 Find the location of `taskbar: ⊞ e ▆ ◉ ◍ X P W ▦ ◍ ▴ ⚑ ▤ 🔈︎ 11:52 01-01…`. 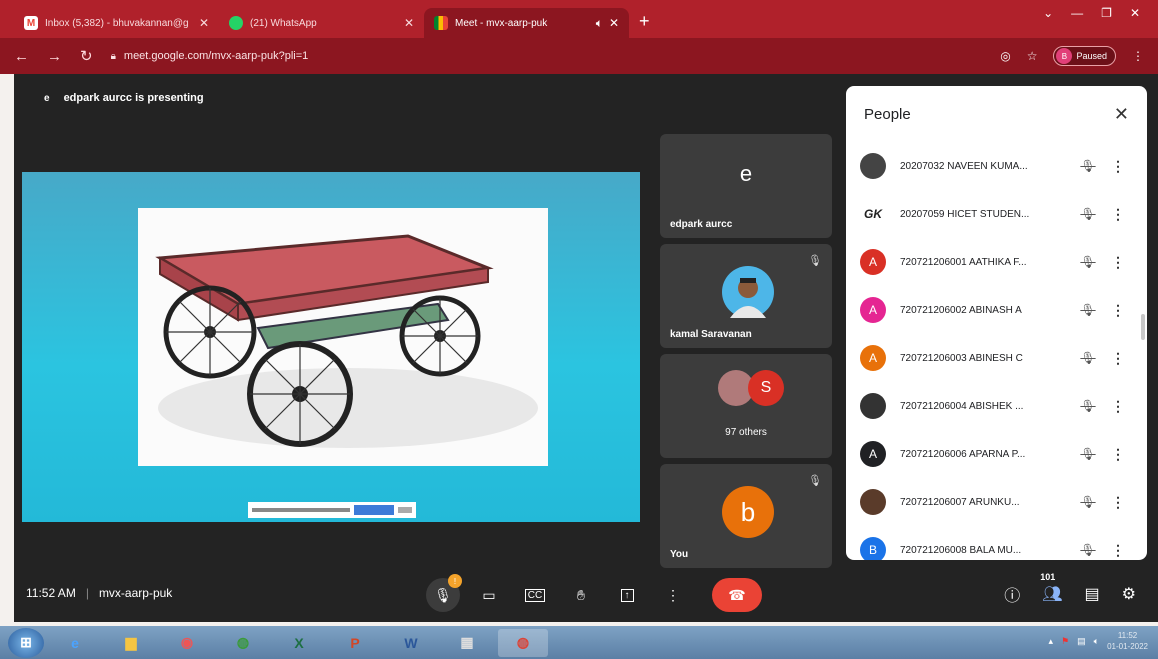

taskbar: ⊞ e ▆ ◉ ◍ X P W ▦ ◍ ▴ ⚑ ▤ 🔈︎ 11:52 01-01… is located at coordinates (579, 642).